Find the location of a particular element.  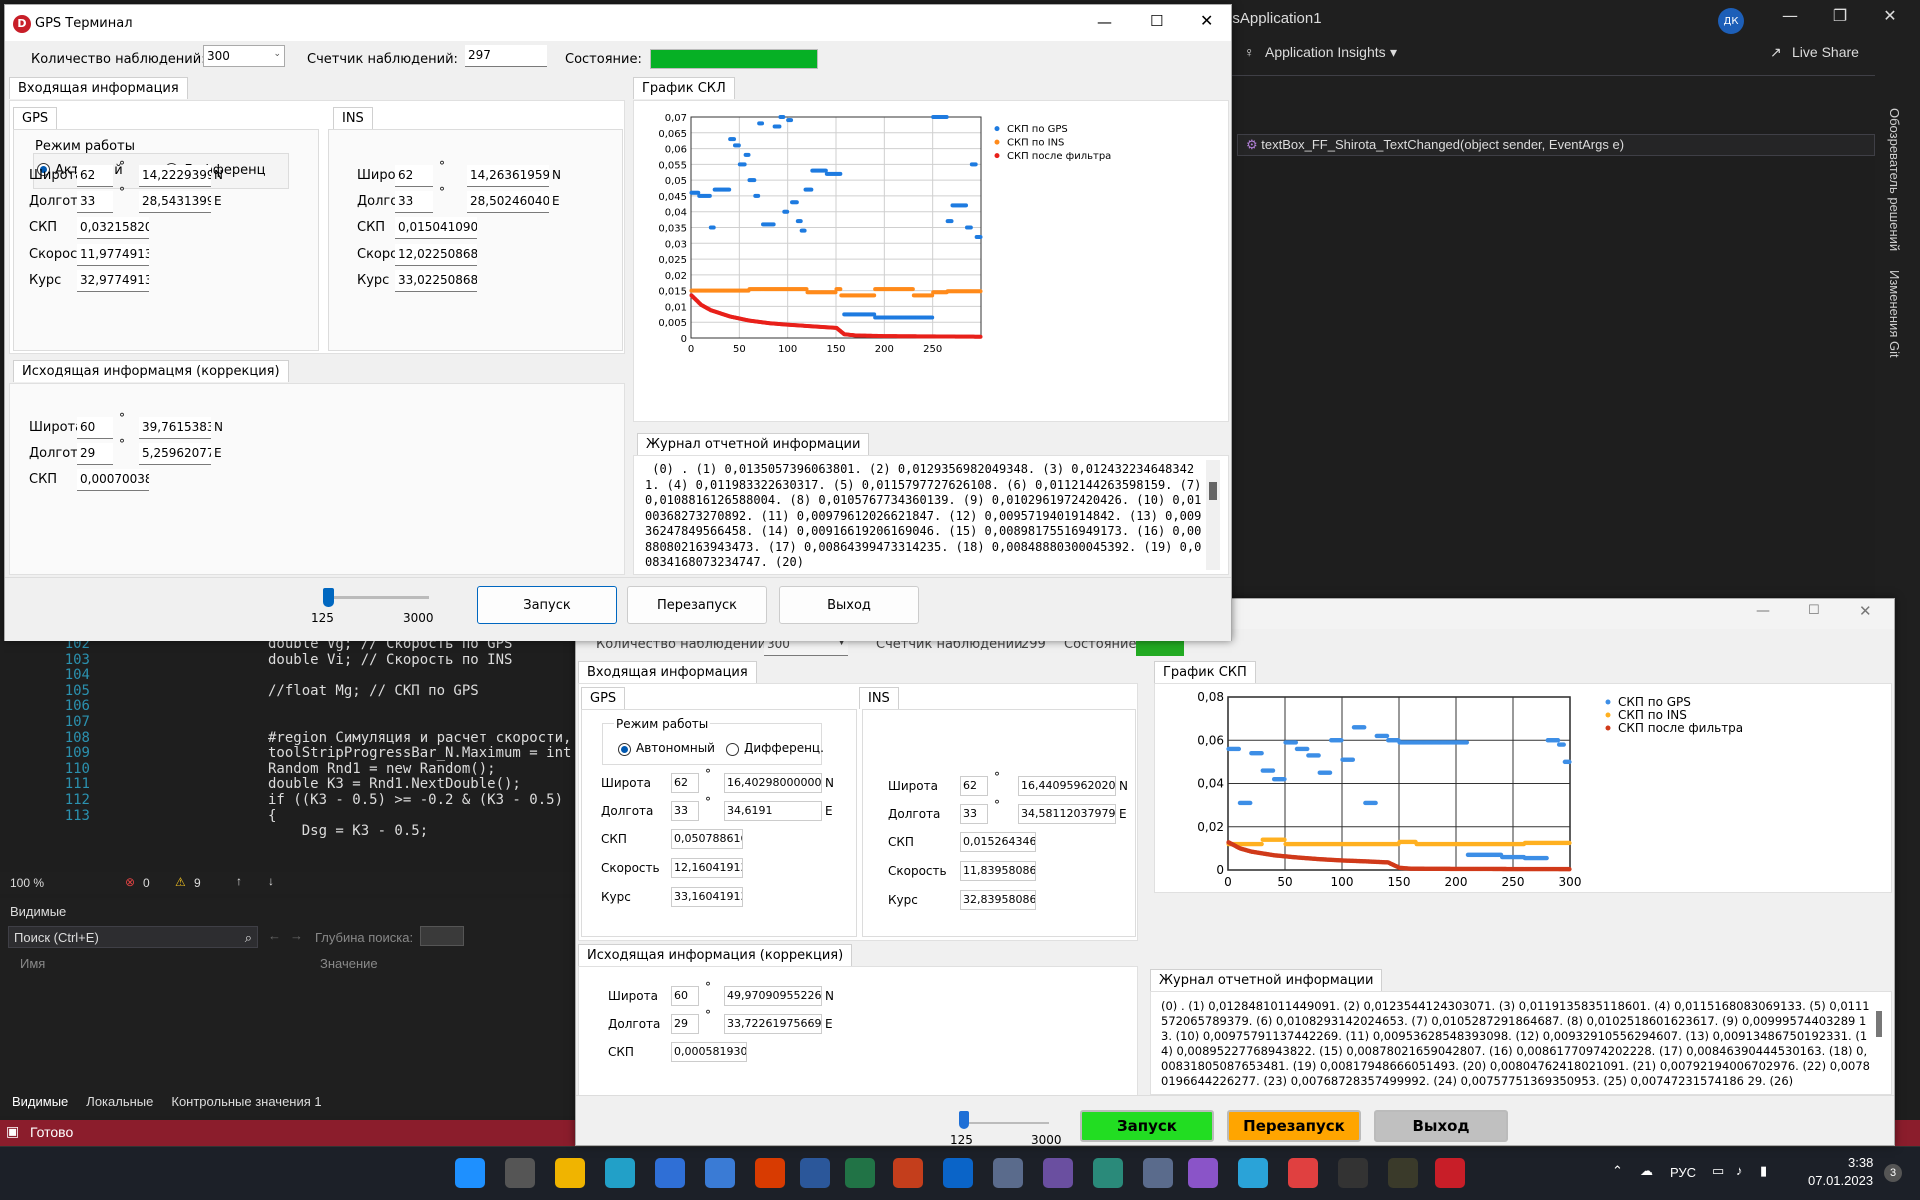

gps-lat-degrees-field: 62 is located at coordinates (95, 176).